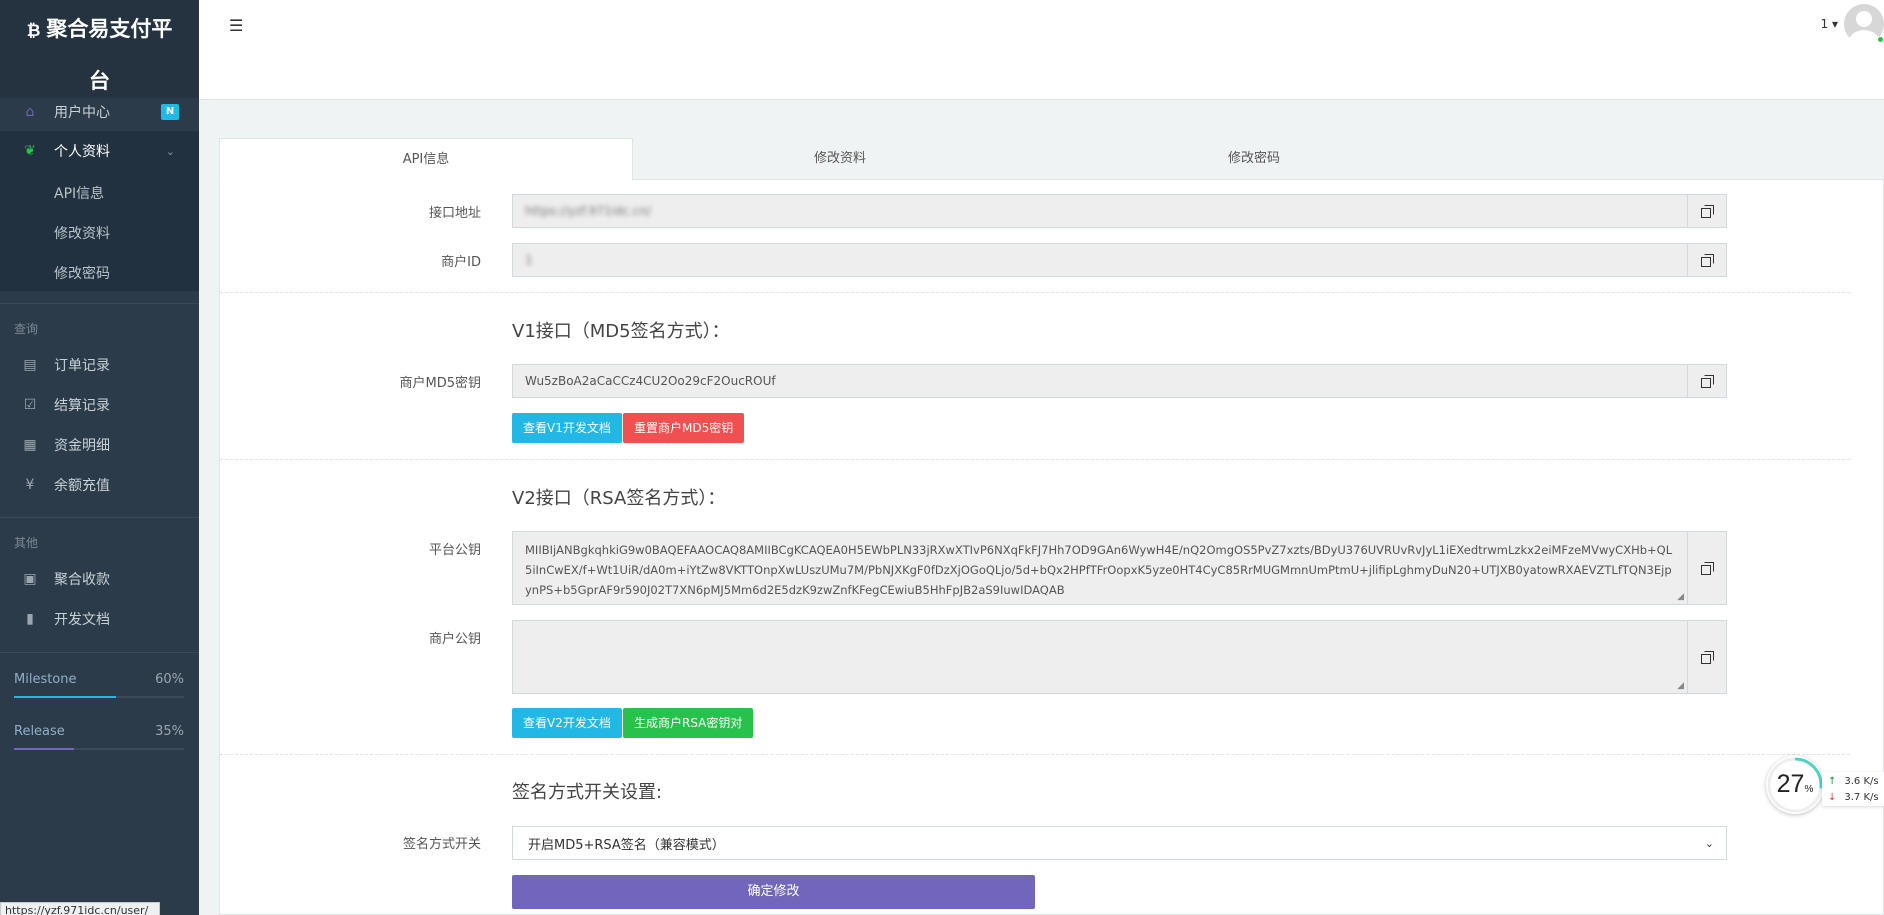  What do you see at coordinates (567, 723) in the screenshot?
I see `view-v2-docs-button: 查看V2开发文档` at bounding box center [567, 723].